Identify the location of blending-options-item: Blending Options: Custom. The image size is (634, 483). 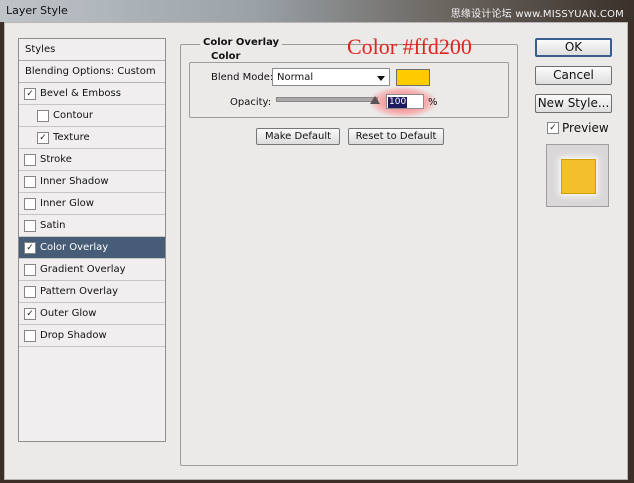
(92, 72).